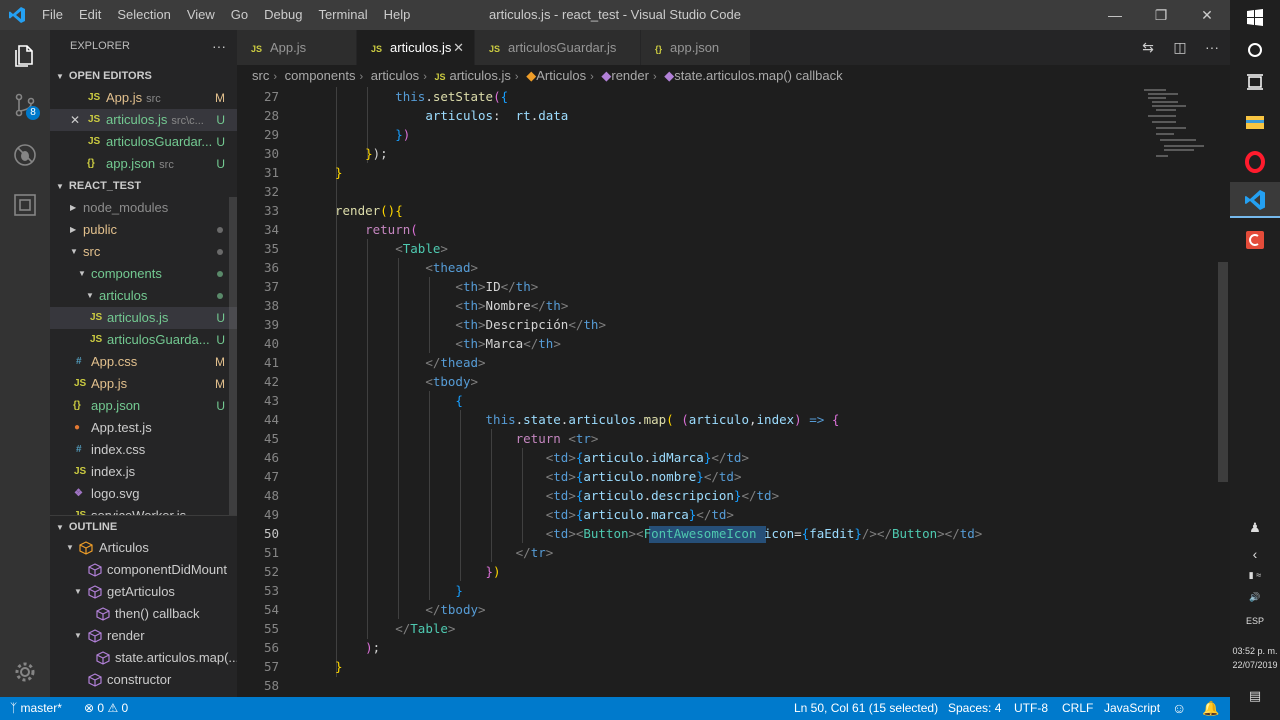  What do you see at coordinates (558, 47) in the screenshot?
I see `tab-articulosguardar-js: JS articulosGuardar.js` at bounding box center [558, 47].